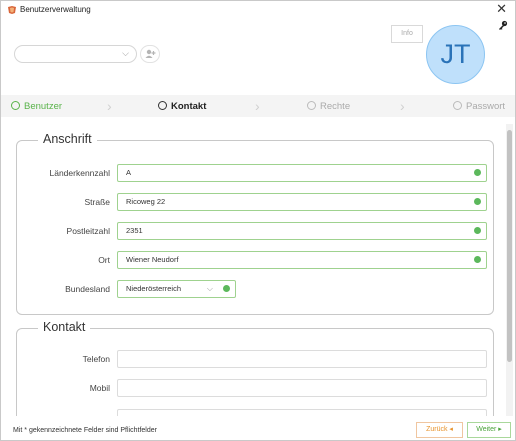 Image resolution: width=516 pixels, height=441 pixels. I want to click on user-select: ⌵, so click(75, 54).